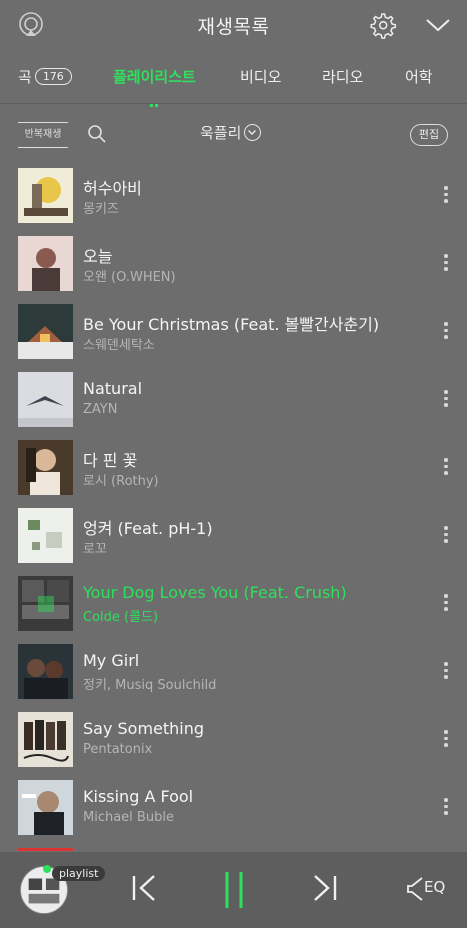 The width and height of the screenshot is (467, 928). What do you see at coordinates (144, 728) in the screenshot?
I see `song-title: Say Something` at bounding box center [144, 728].